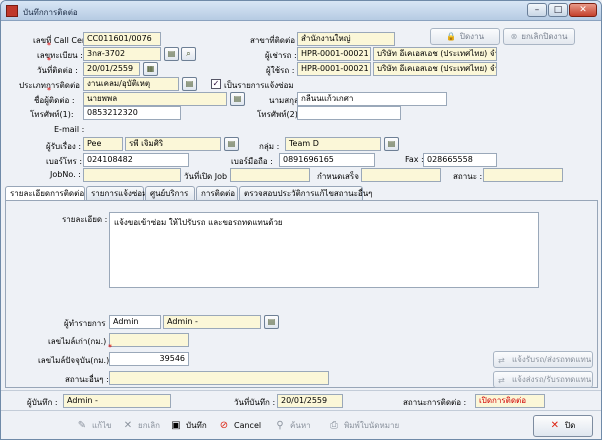 This screenshot has height=440, width=602. I want to click on group-input: Team D, so click(333, 144).